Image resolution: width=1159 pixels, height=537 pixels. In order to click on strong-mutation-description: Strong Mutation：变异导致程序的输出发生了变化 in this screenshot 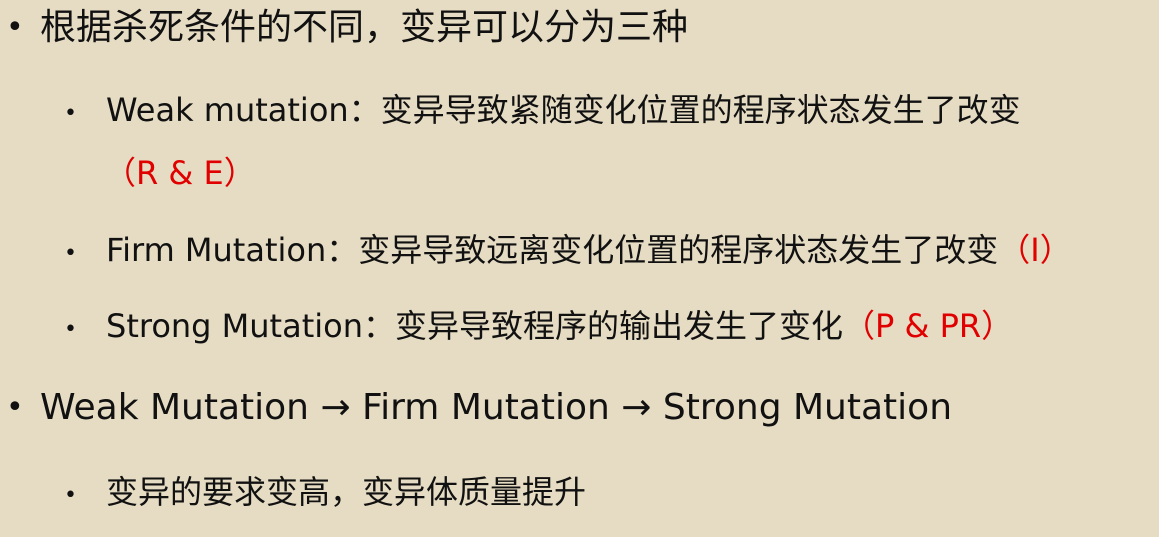, I will do `click(475, 326)`.